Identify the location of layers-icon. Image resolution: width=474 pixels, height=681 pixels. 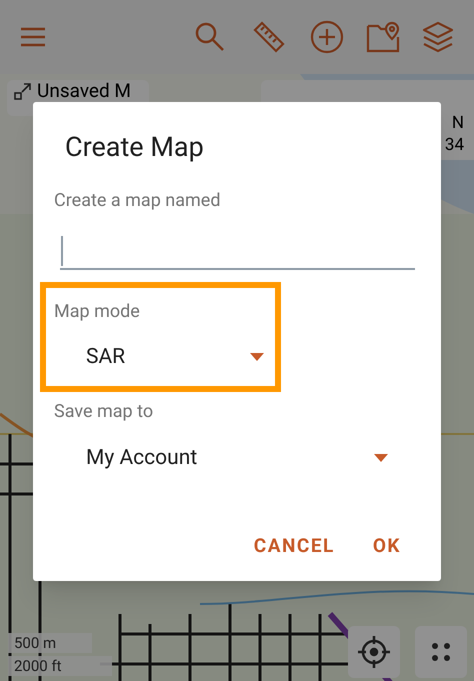
(438, 37).